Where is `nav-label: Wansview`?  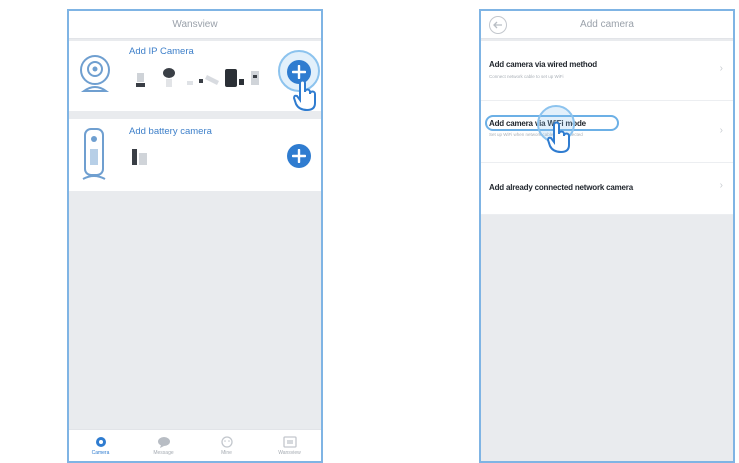 nav-label: Wansview is located at coordinates (289, 452).